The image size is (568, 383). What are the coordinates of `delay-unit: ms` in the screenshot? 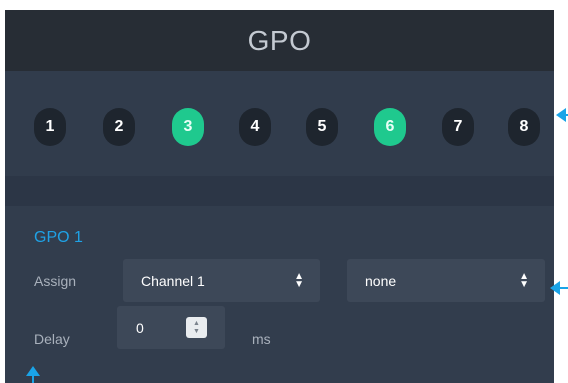 It's located at (261, 339).